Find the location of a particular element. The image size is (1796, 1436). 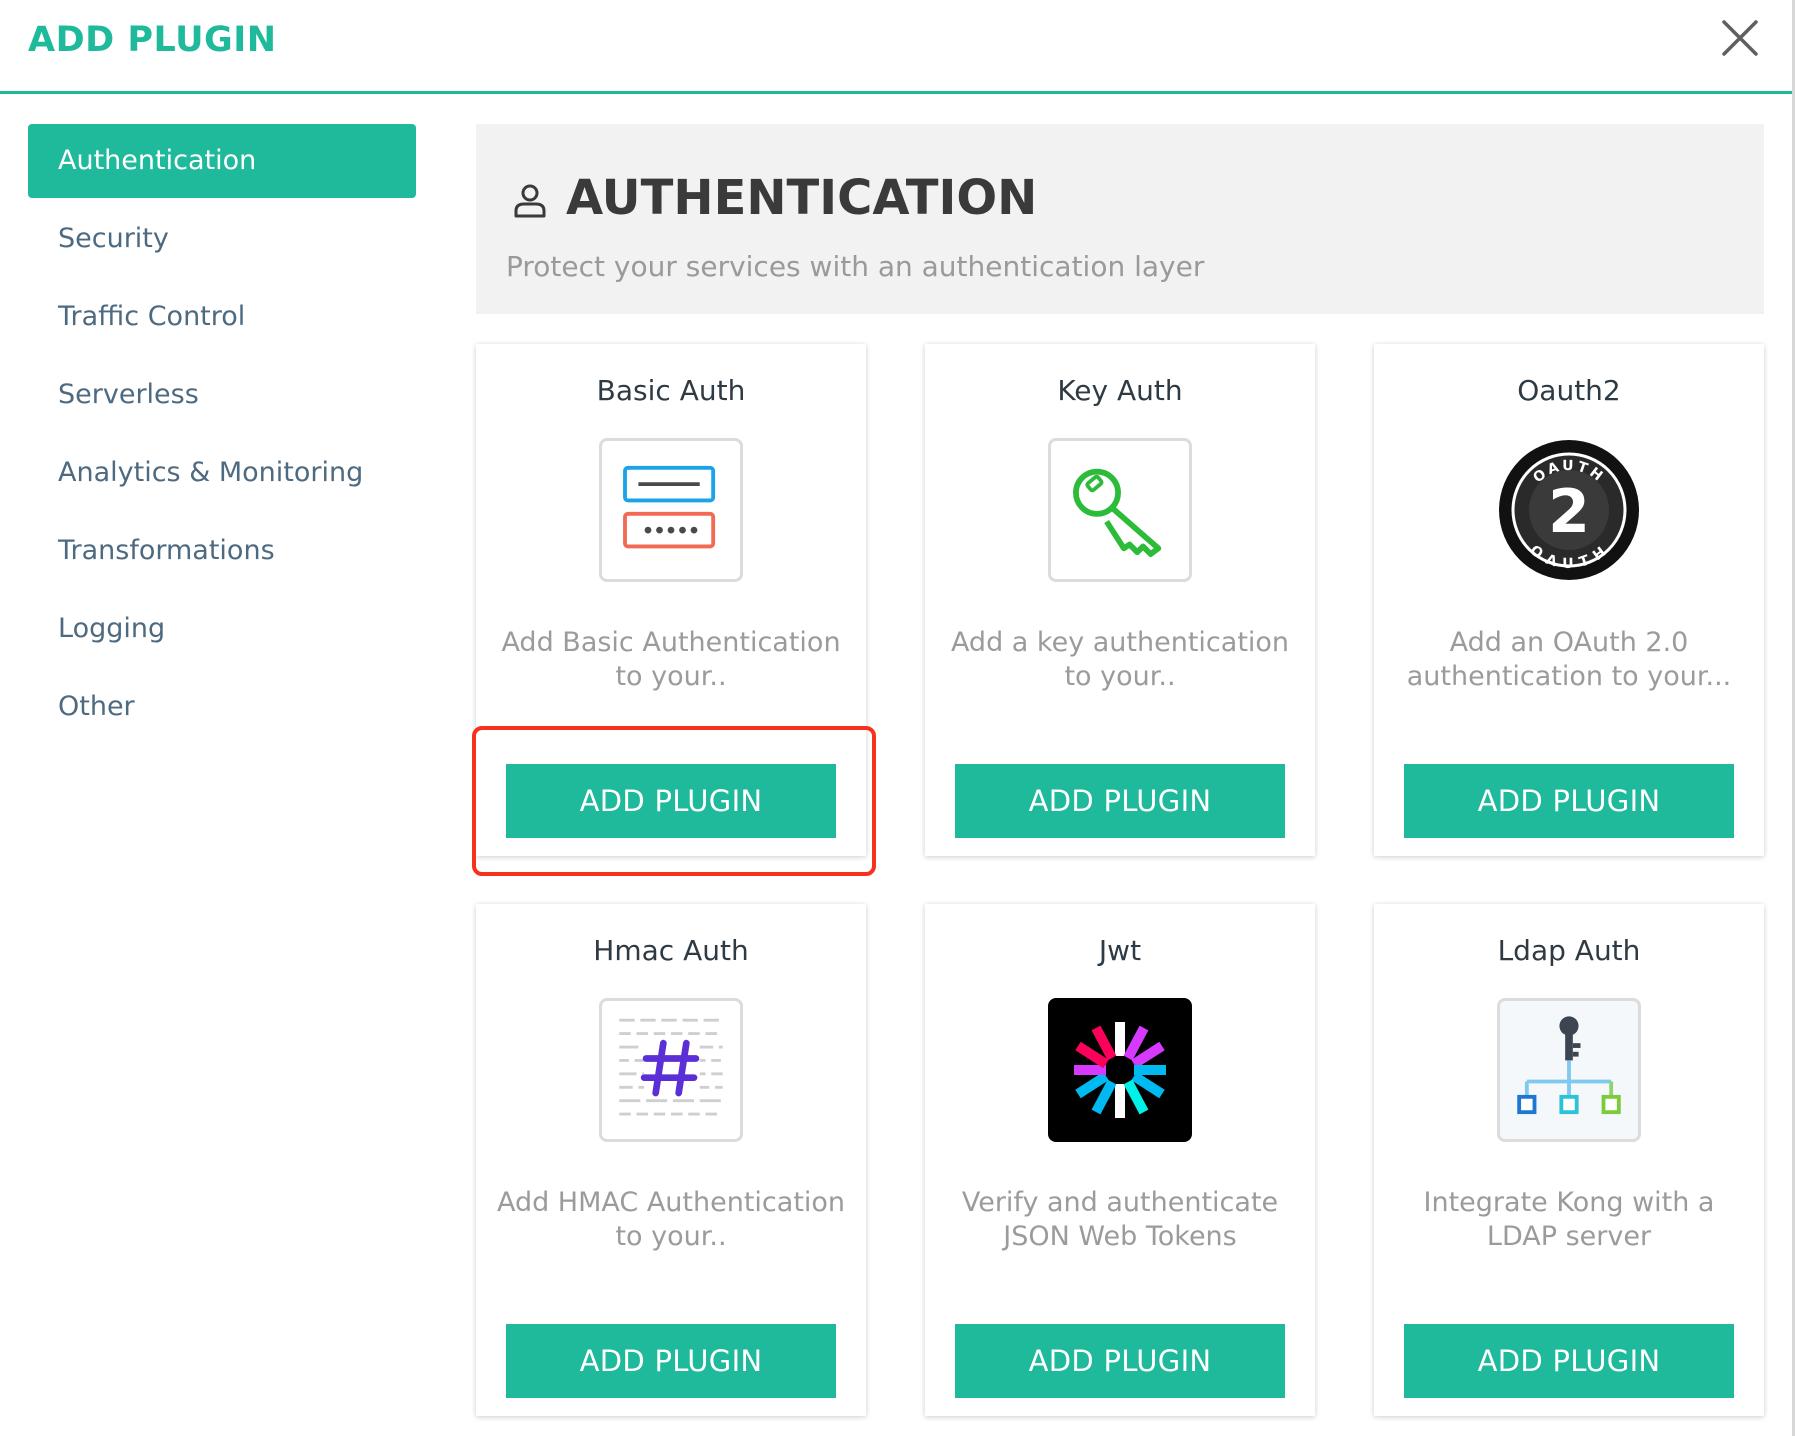

sidebar-item-analytics-monitoring: Analytics & Monitoring is located at coordinates (222, 473).